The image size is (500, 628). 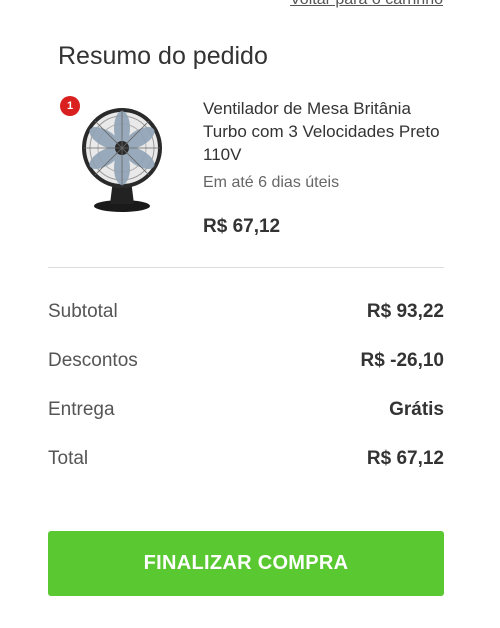 I want to click on discounts-label: Descontos, so click(x=93, y=360).